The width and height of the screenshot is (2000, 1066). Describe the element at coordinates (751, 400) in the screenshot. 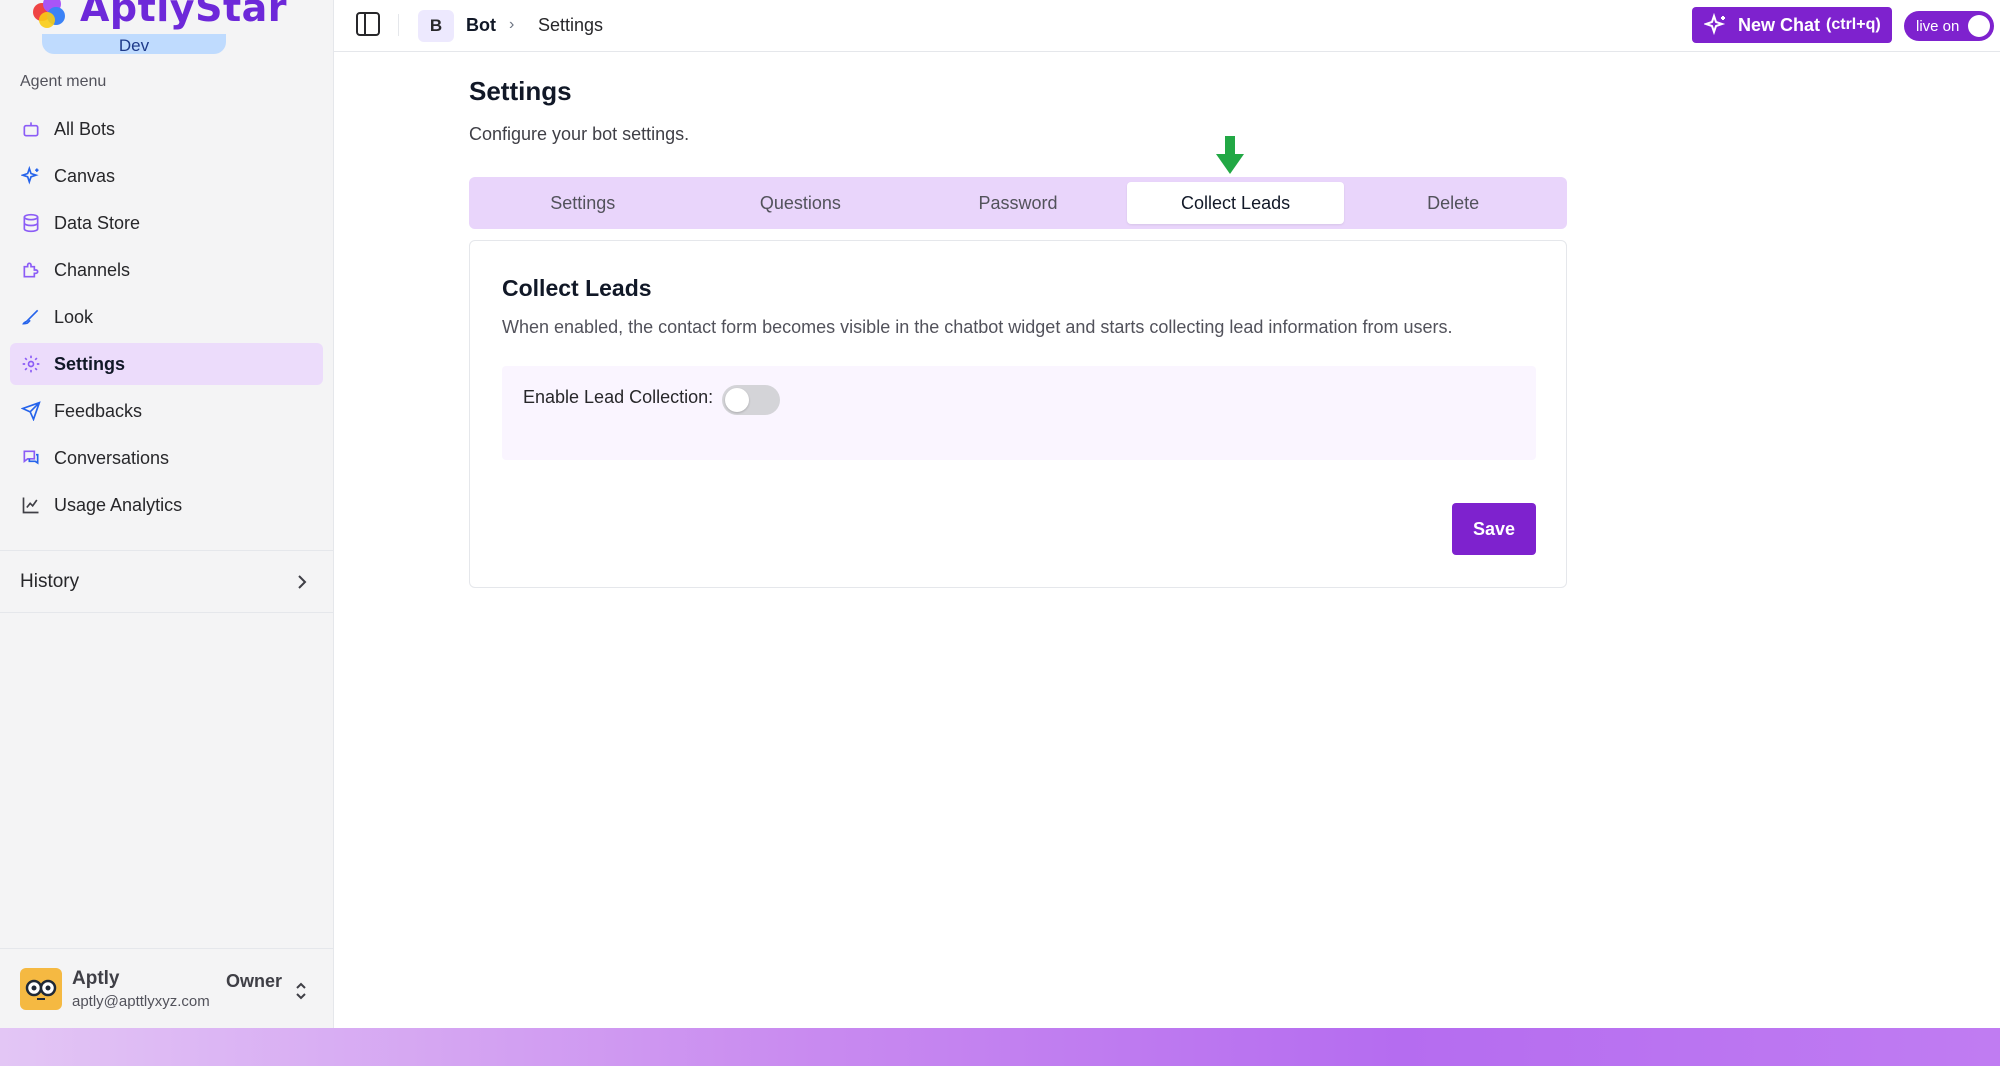

I see `lead-collection-switch` at that location.